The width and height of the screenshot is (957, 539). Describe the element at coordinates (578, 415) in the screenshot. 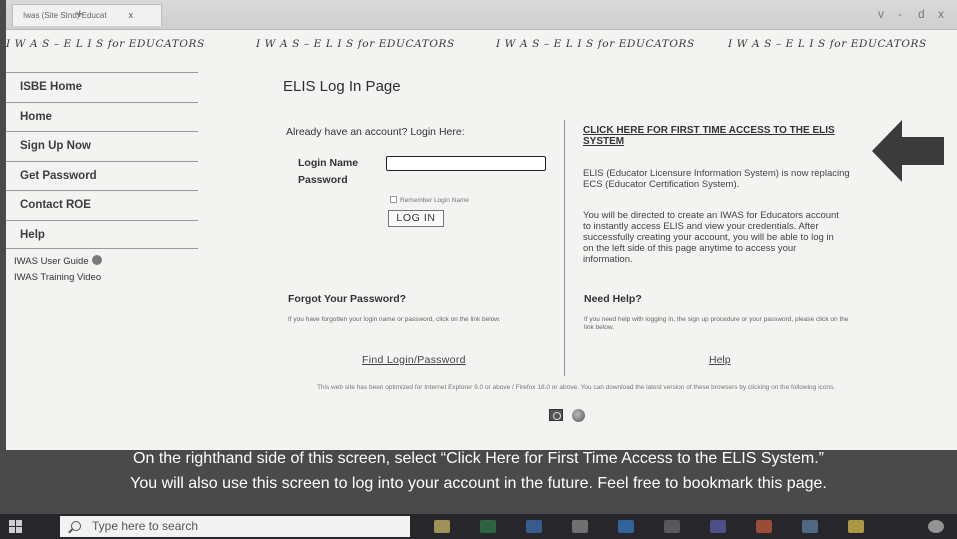

I see `firefox-icon` at that location.